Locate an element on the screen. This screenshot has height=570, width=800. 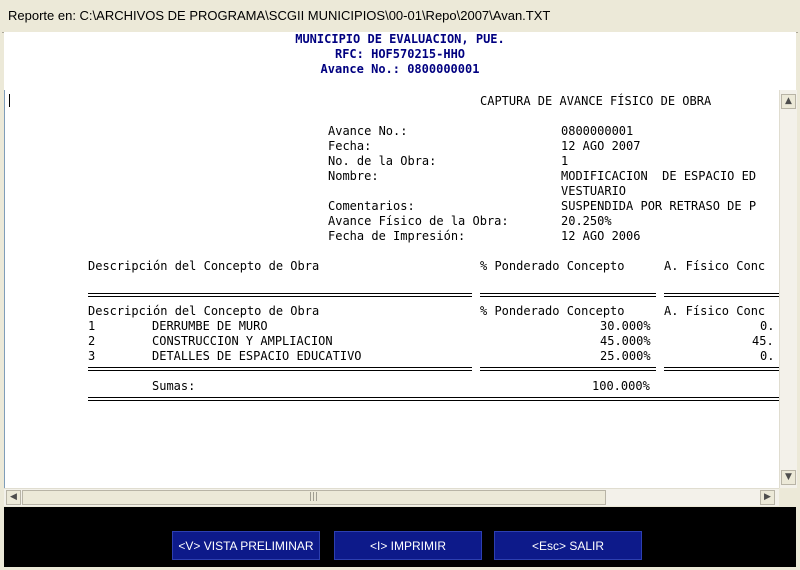
avance-number-line: Avance No.: 0800000001 is located at coordinates (400, 69).